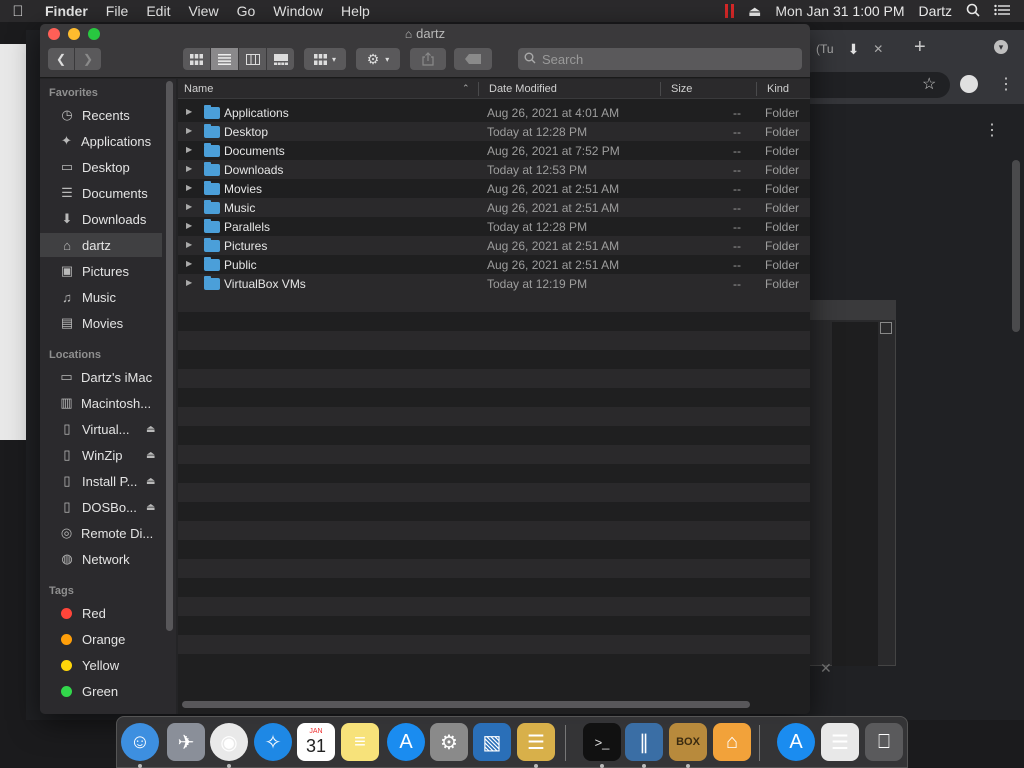  I want to click on title-bar: ⌂ dartz ❮ ❯ ▾ ⚙ ▾, so click(425, 51).